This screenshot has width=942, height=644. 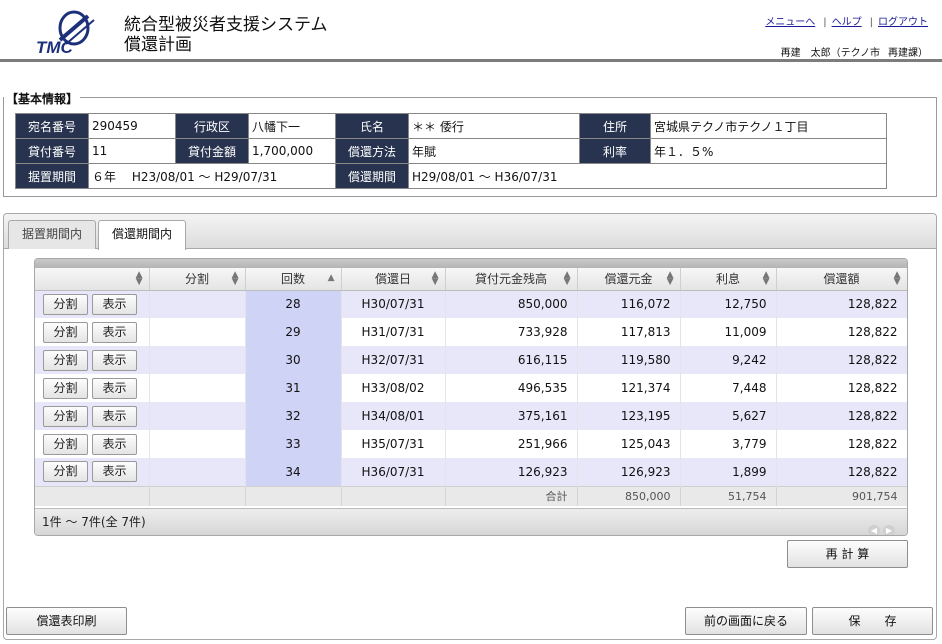 What do you see at coordinates (142, 235) in the screenshot?
I see `tab-repayment-period: 償還期間内` at bounding box center [142, 235].